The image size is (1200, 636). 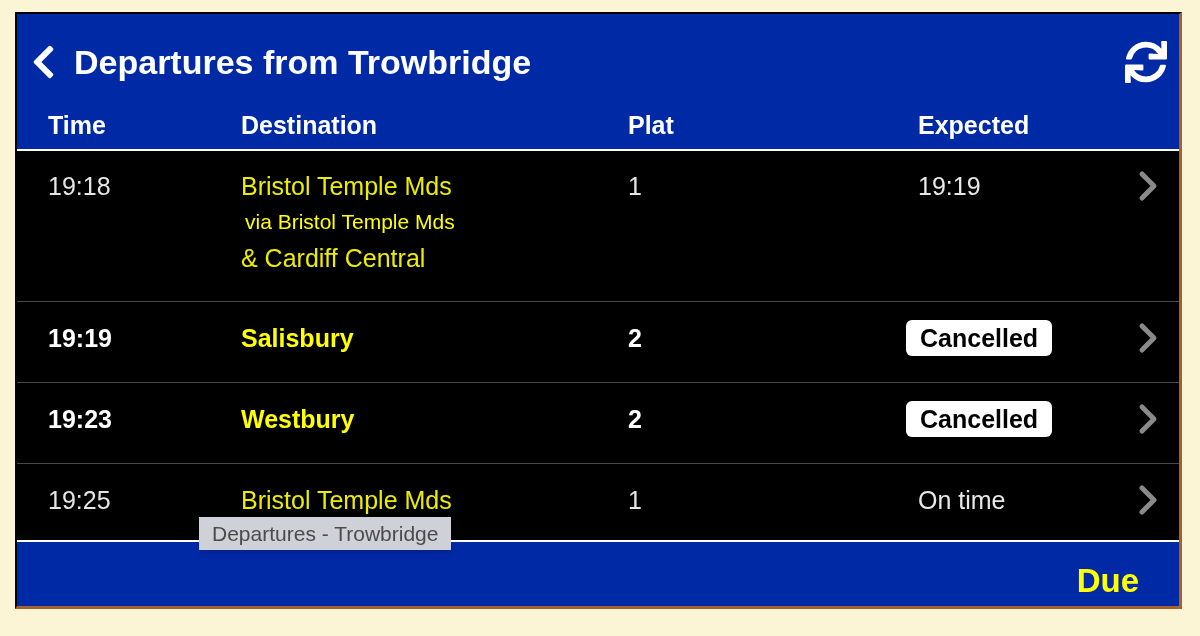 What do you see at coordinates (1107, 581) in the screenshot?
I see `due-label: Due` at bounding box center [1107, 581].